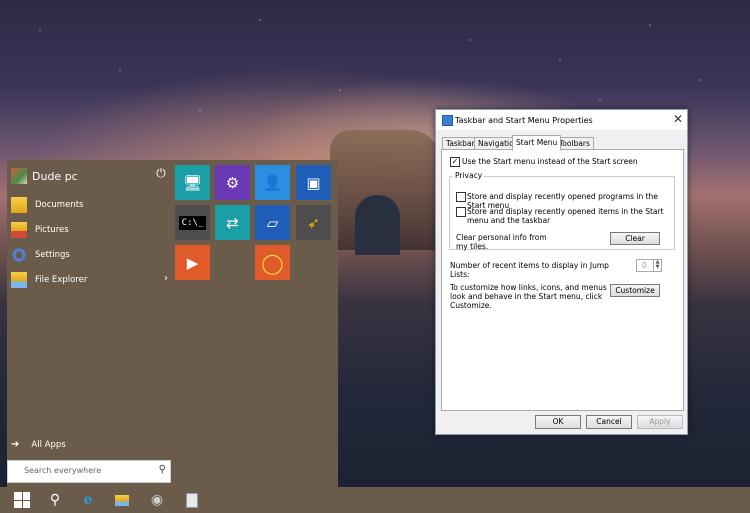  I want to click on dialog-title: Taskbar and Start Menu Properties, so click(524, 120).